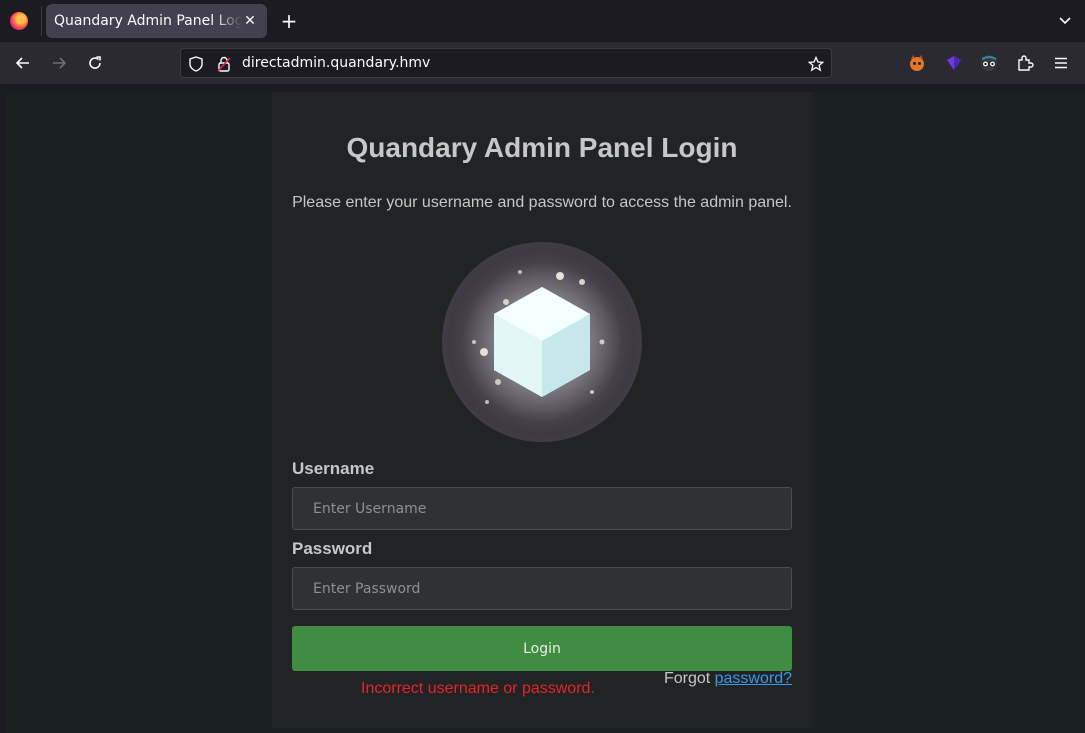 This screenshot has height=733, width=1085. What do you see at coordinates (23, 63) in the screenshot?
I see `back-arrow-icon` at bounding box center [23, 63].